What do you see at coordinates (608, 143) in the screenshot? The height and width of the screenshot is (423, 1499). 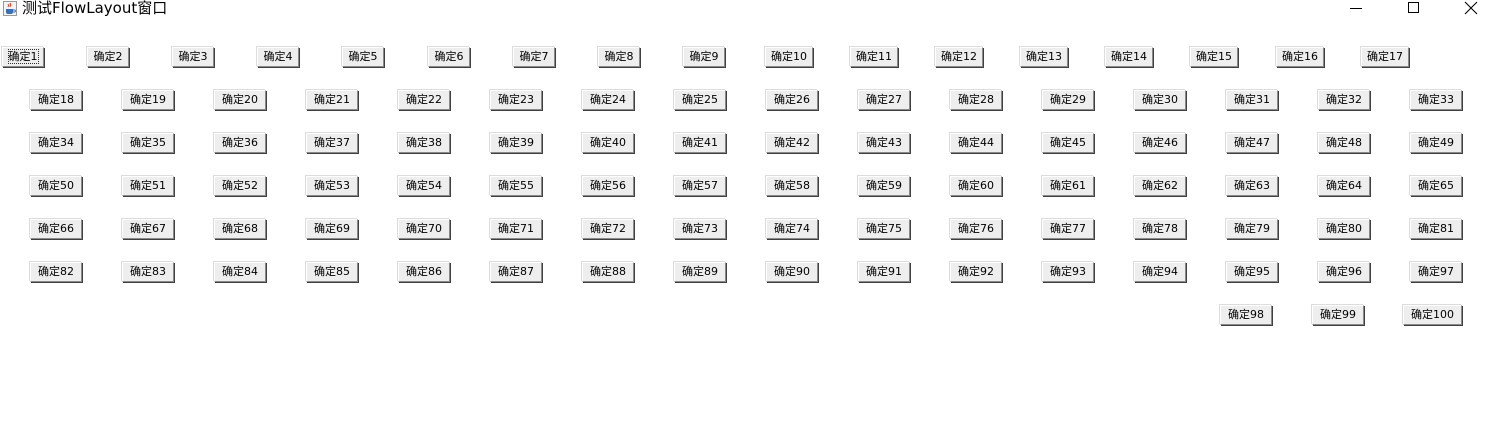 I see `confirm-button-40: 确定40` at bounding box center [608, 143].